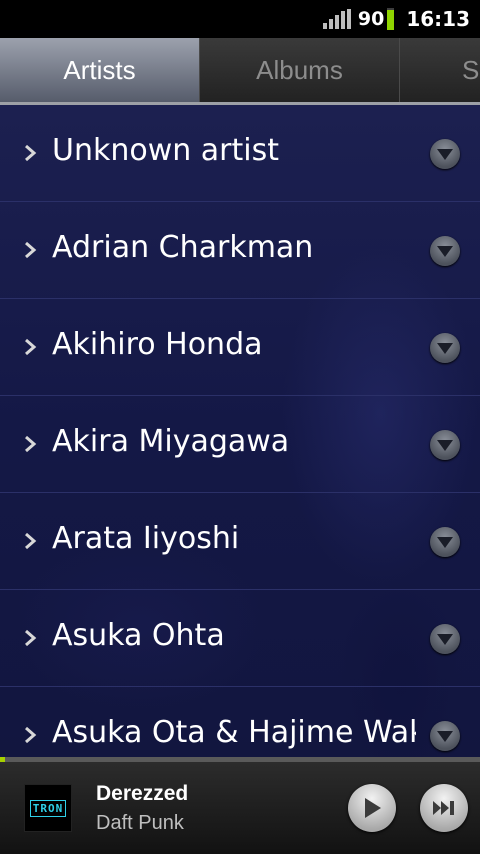 This screenshot has height=854, width=480. Describe the element at coordinates (240, 638) in the screenshot. I see `list-item: Asuka Ohta` at that location.